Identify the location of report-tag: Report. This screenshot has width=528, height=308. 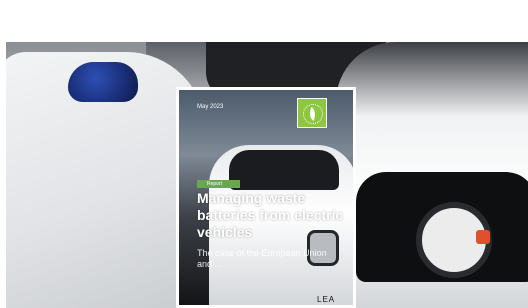
(219, 184).